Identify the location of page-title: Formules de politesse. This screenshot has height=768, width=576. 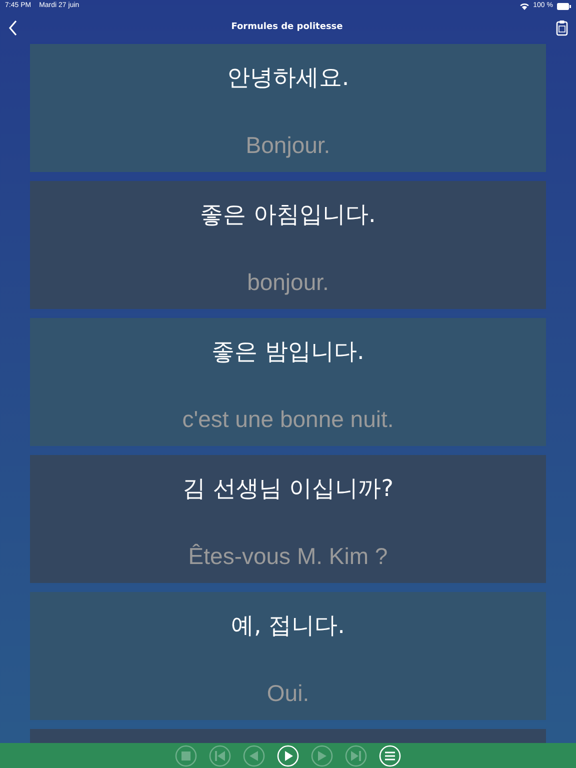
(287, 27).